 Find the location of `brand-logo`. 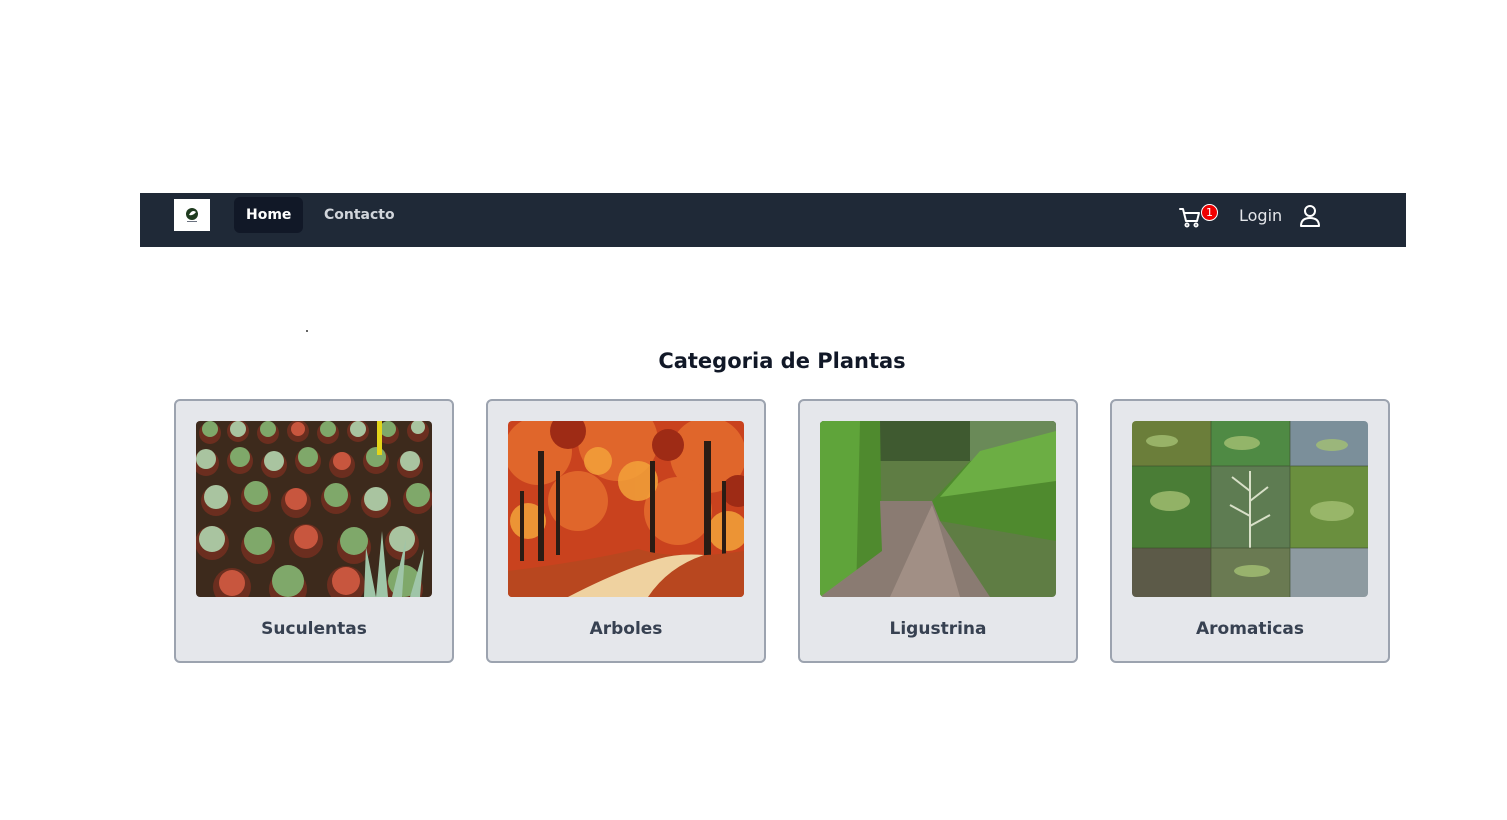

brand-logo is located at coordinates (192, 215).